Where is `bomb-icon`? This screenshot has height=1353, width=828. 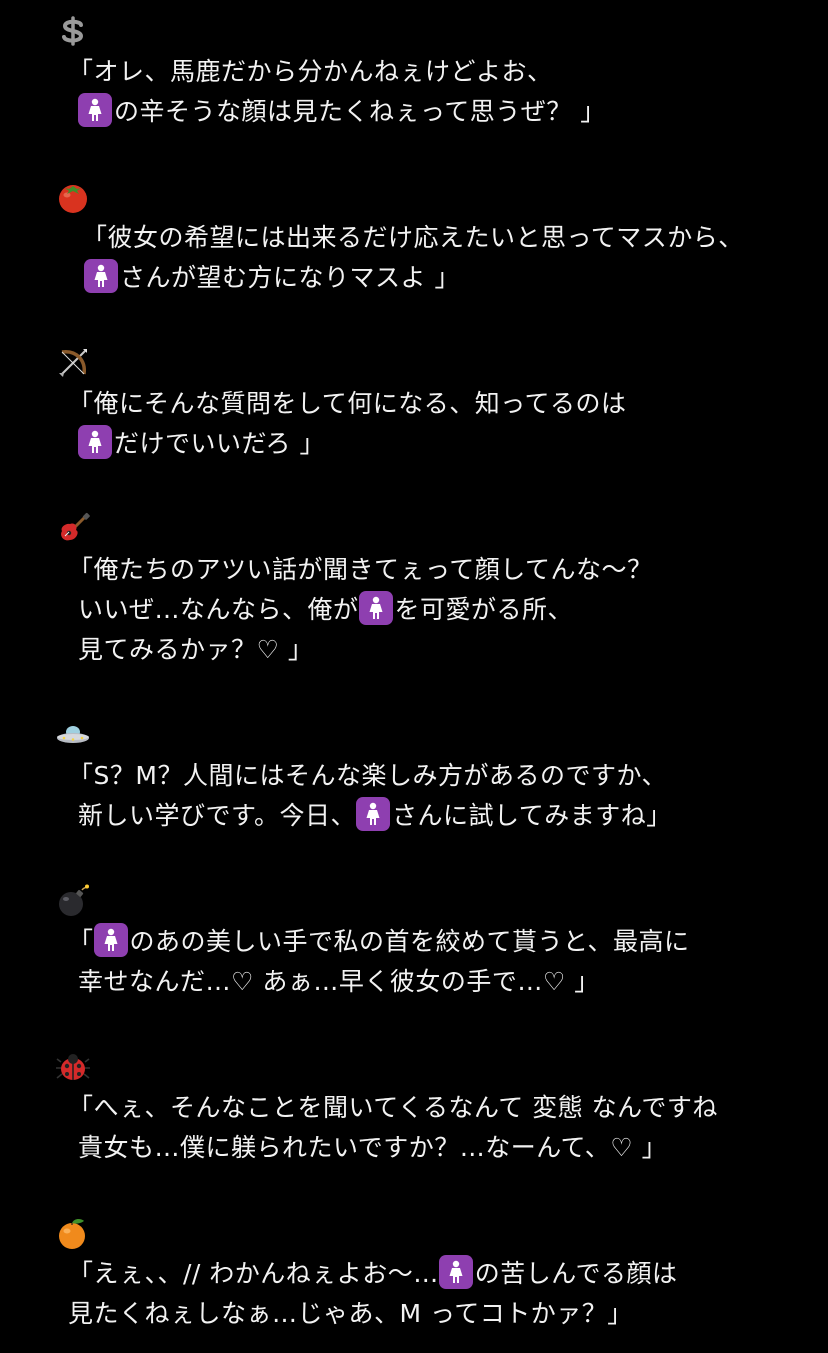
bomb-icon is located at coordinates (73, 901).